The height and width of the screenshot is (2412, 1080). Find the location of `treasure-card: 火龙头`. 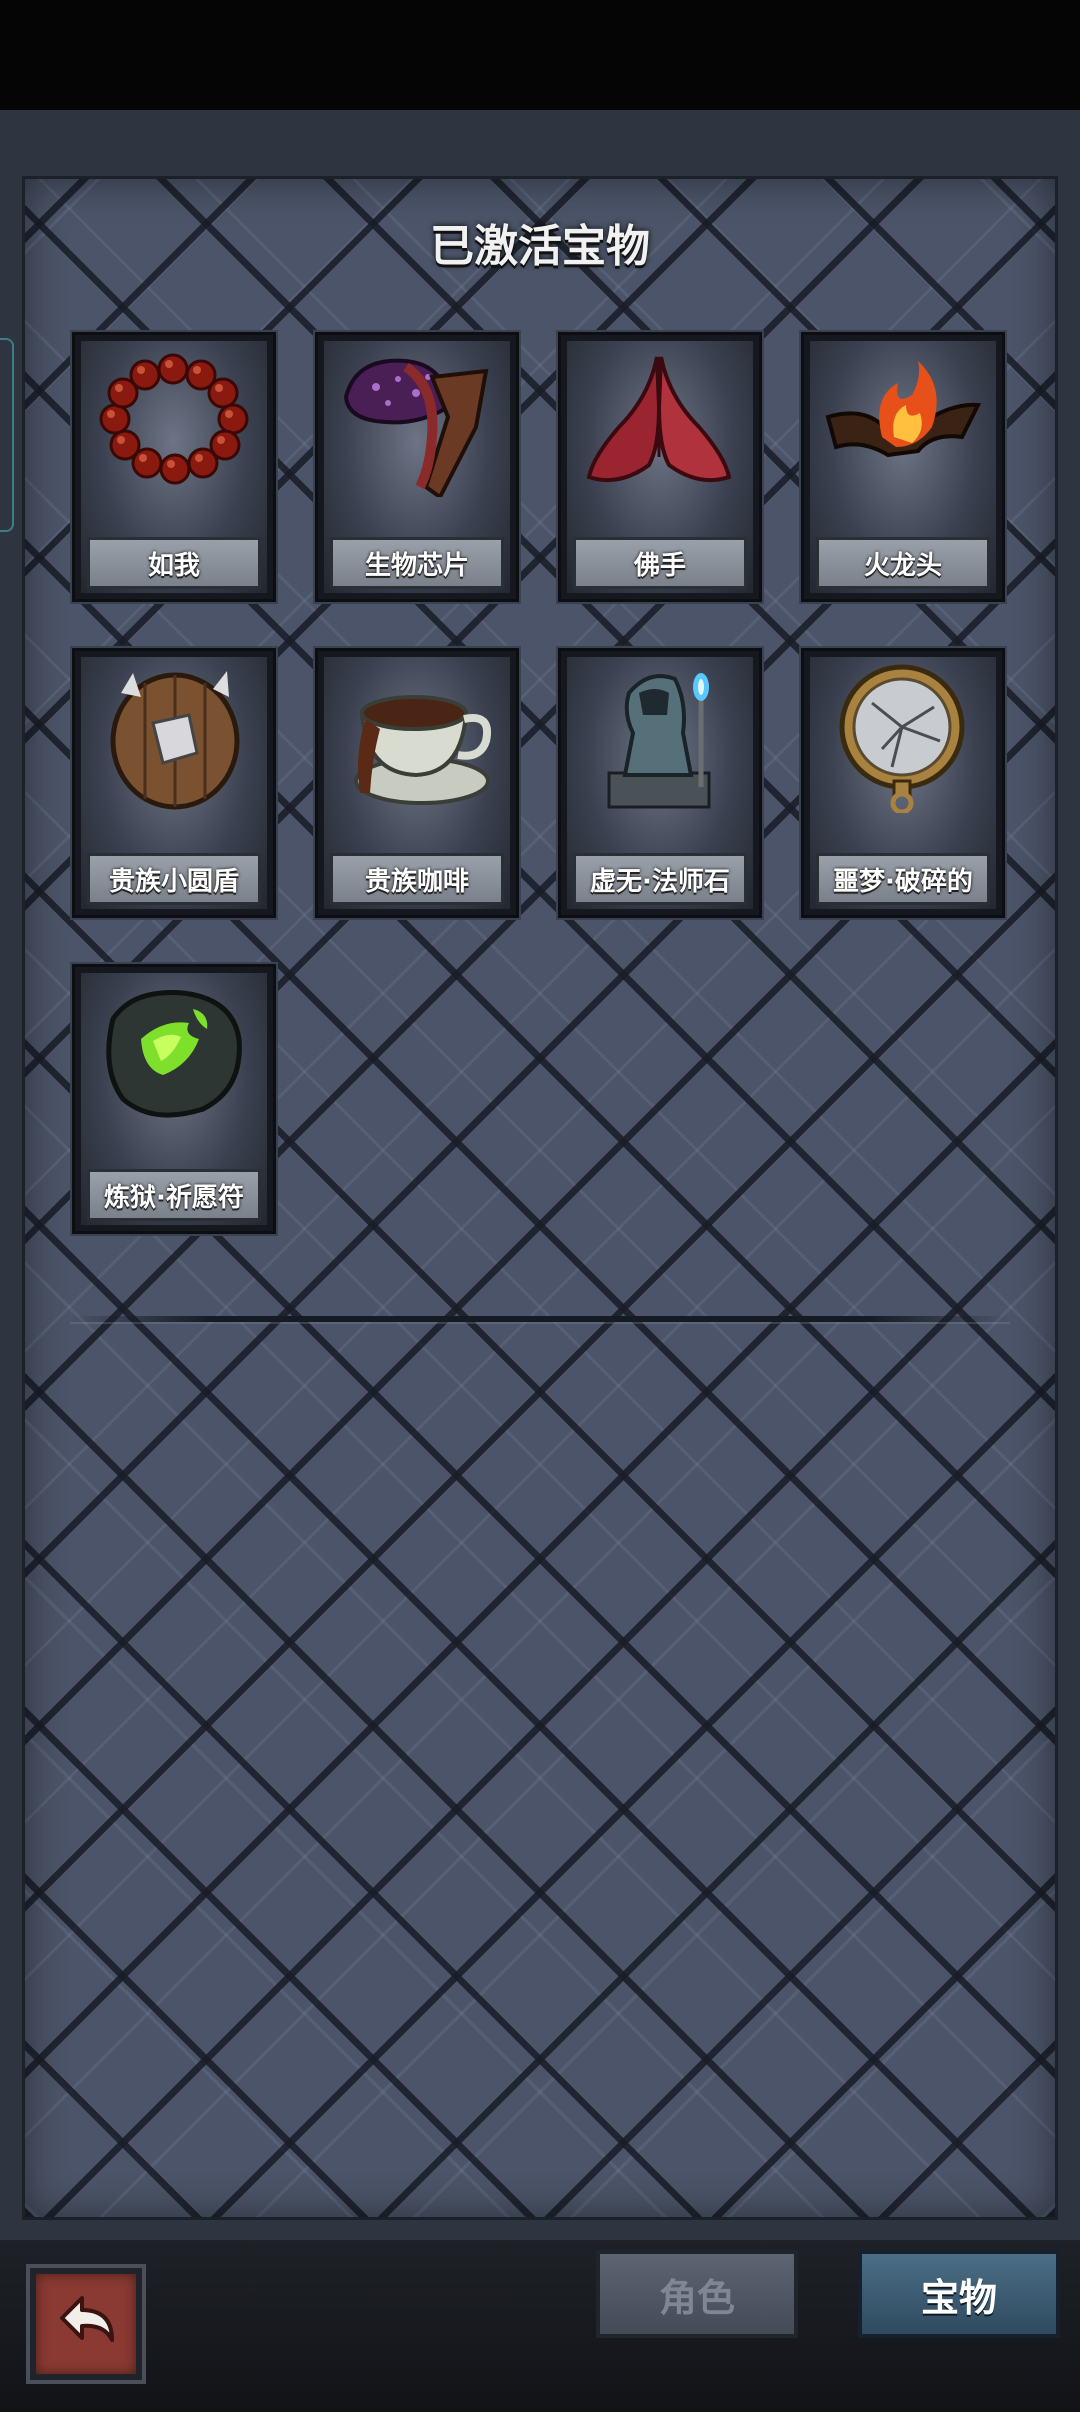

treasure-card: 火龙头 is located at coordinates (903, 467).